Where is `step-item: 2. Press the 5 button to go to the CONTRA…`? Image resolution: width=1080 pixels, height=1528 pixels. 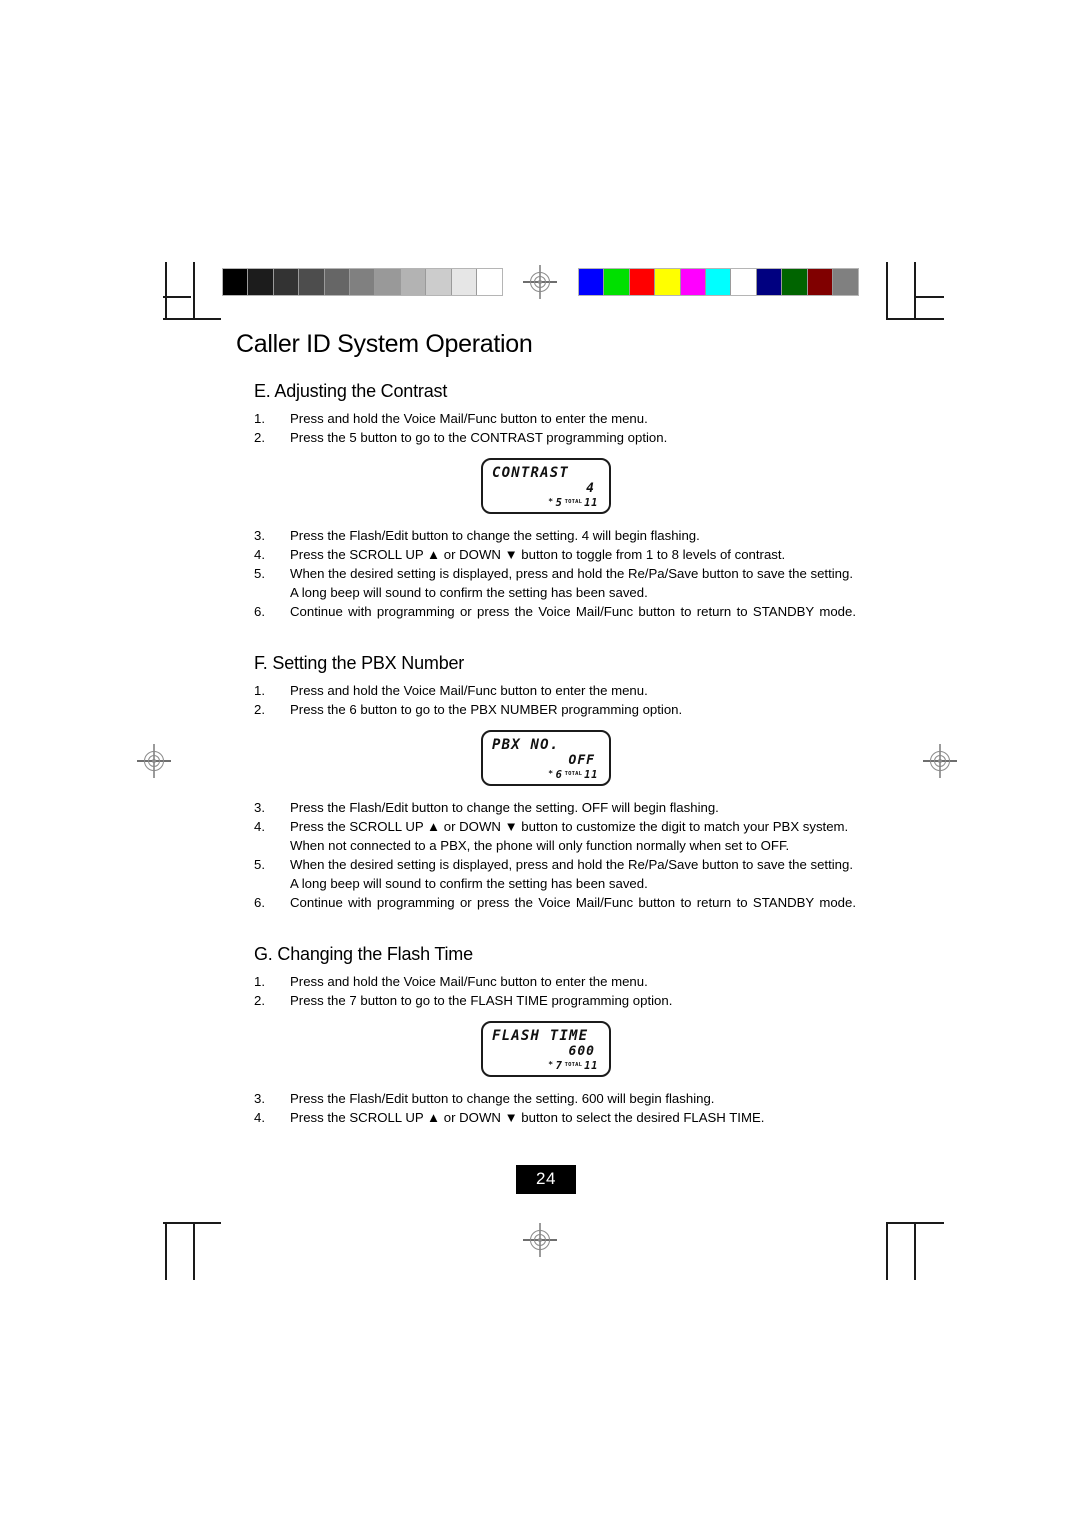 step-item: 2. Press the 5 button to go to the CONTRA… is located at coordinates (555, 437).